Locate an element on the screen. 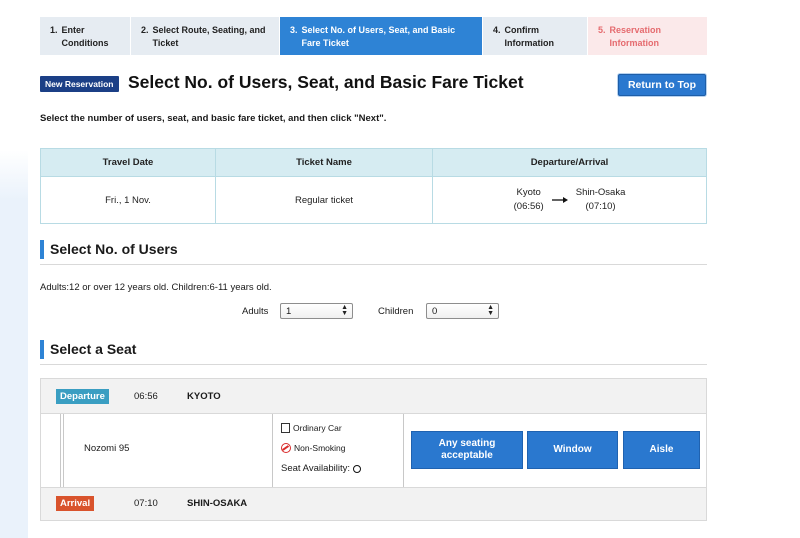  aisle-seat-button: Aisle is located at coordinates (661, 450).